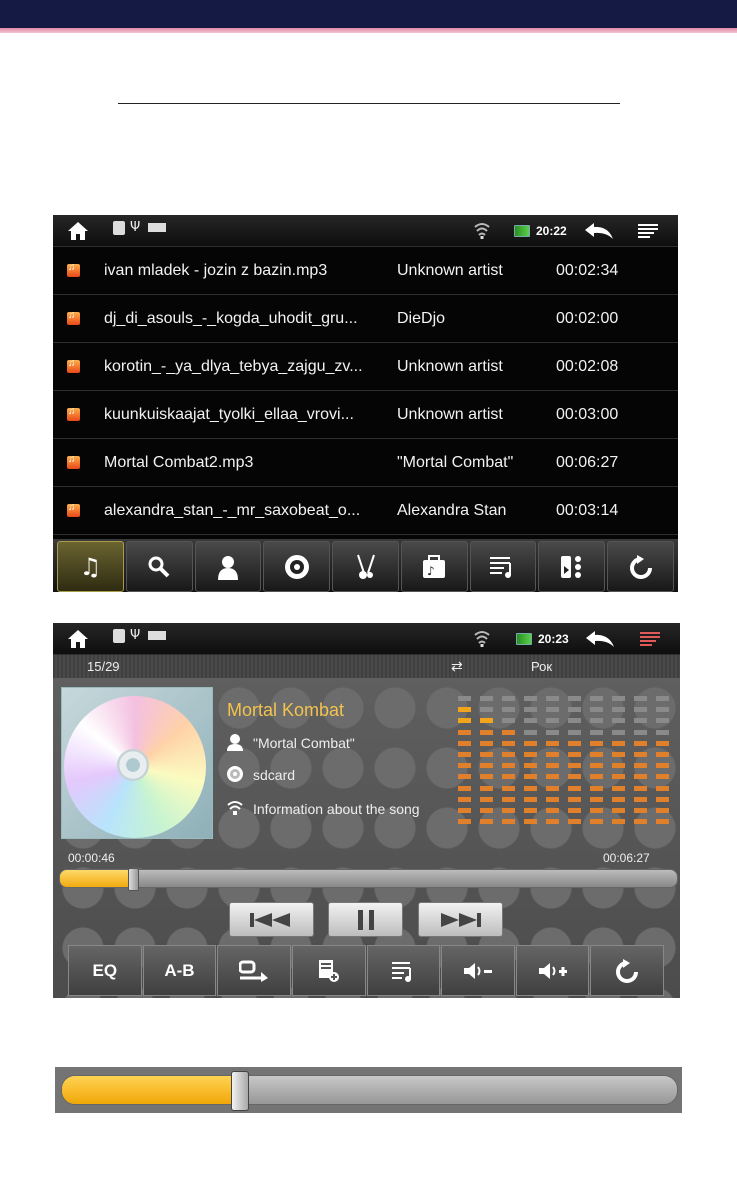  What do you see at coordinates (235, 742) in the screenshot?
I see `artist-icon` at bounding box center [235, 742].